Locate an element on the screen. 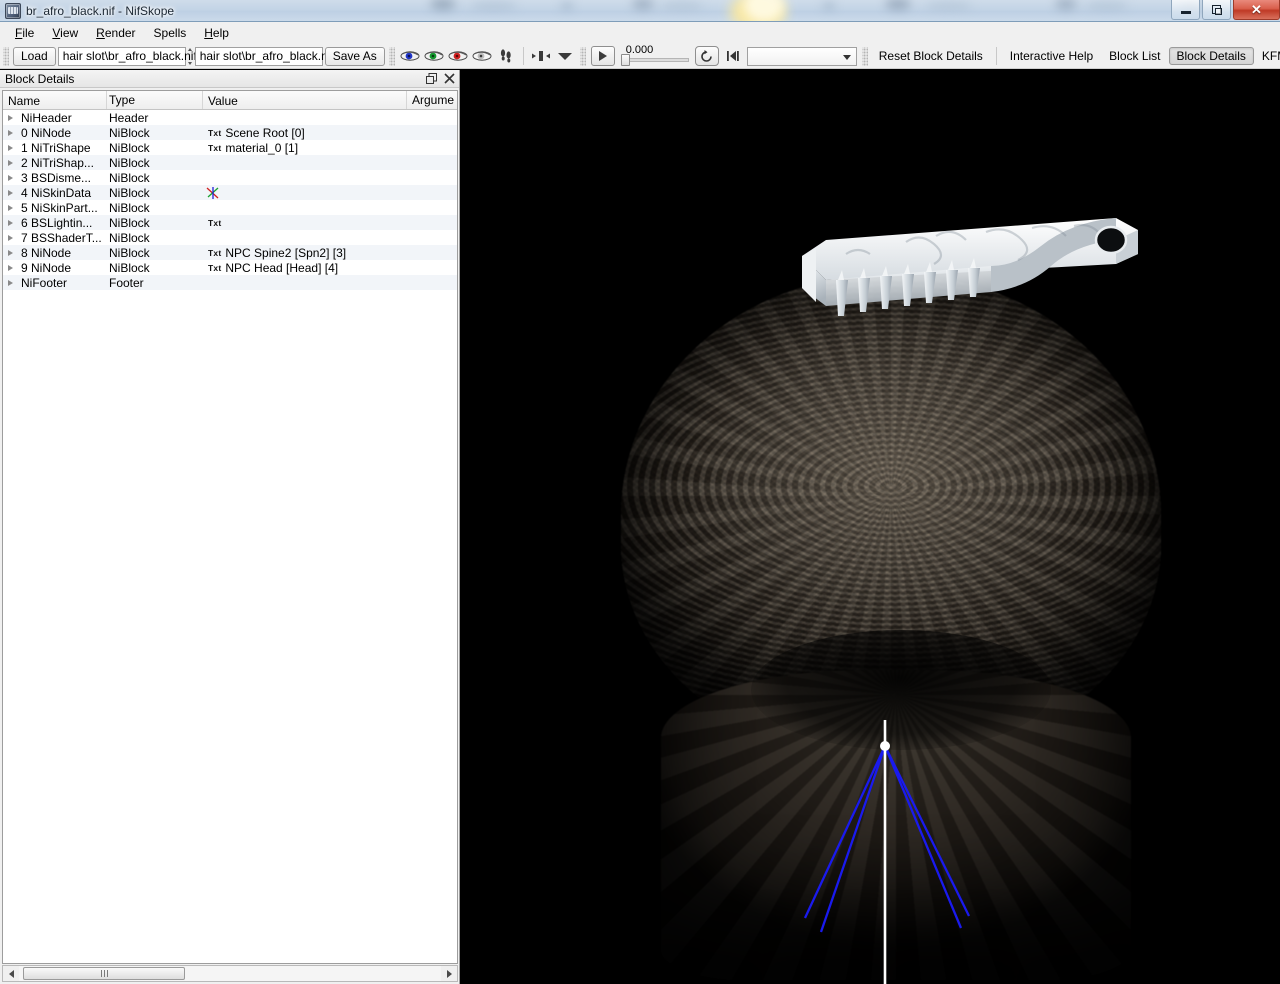  block-details-button: Block Details is located at coordinates (1211, 56).